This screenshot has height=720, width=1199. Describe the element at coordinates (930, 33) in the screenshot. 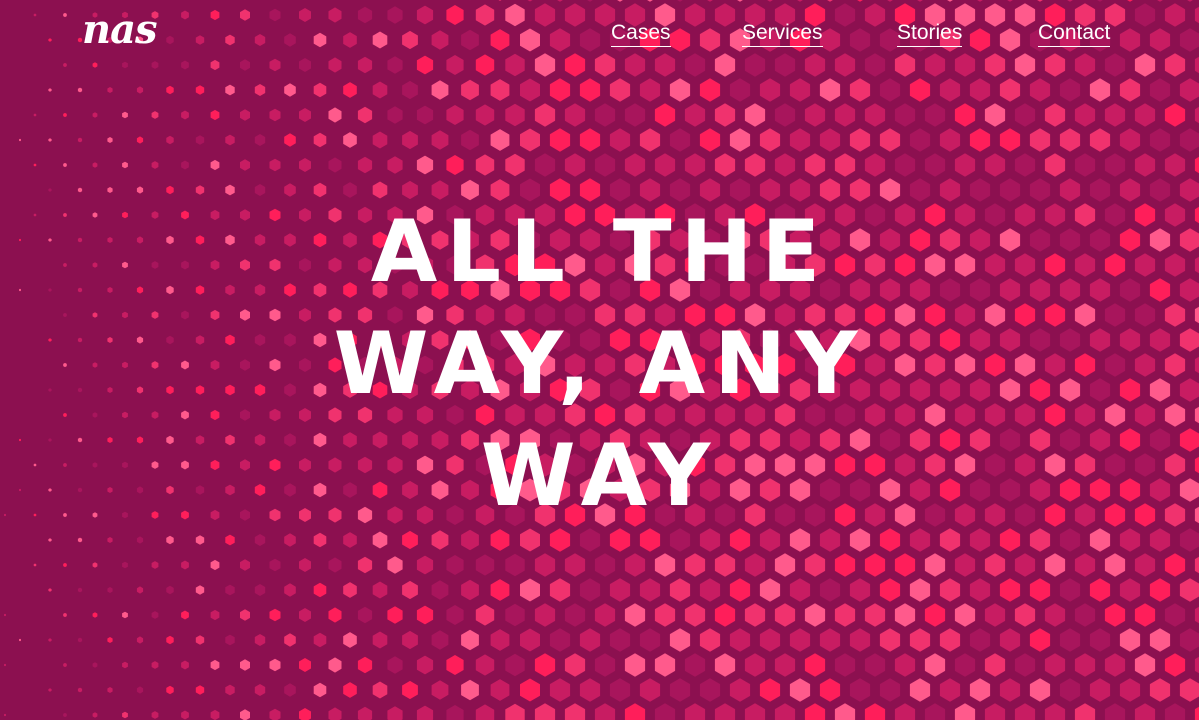

I see `nav-link-stories: Stories` at that location.